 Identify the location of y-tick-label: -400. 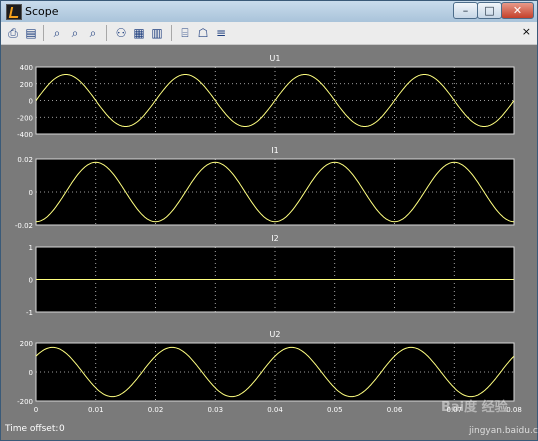
(25, 135).